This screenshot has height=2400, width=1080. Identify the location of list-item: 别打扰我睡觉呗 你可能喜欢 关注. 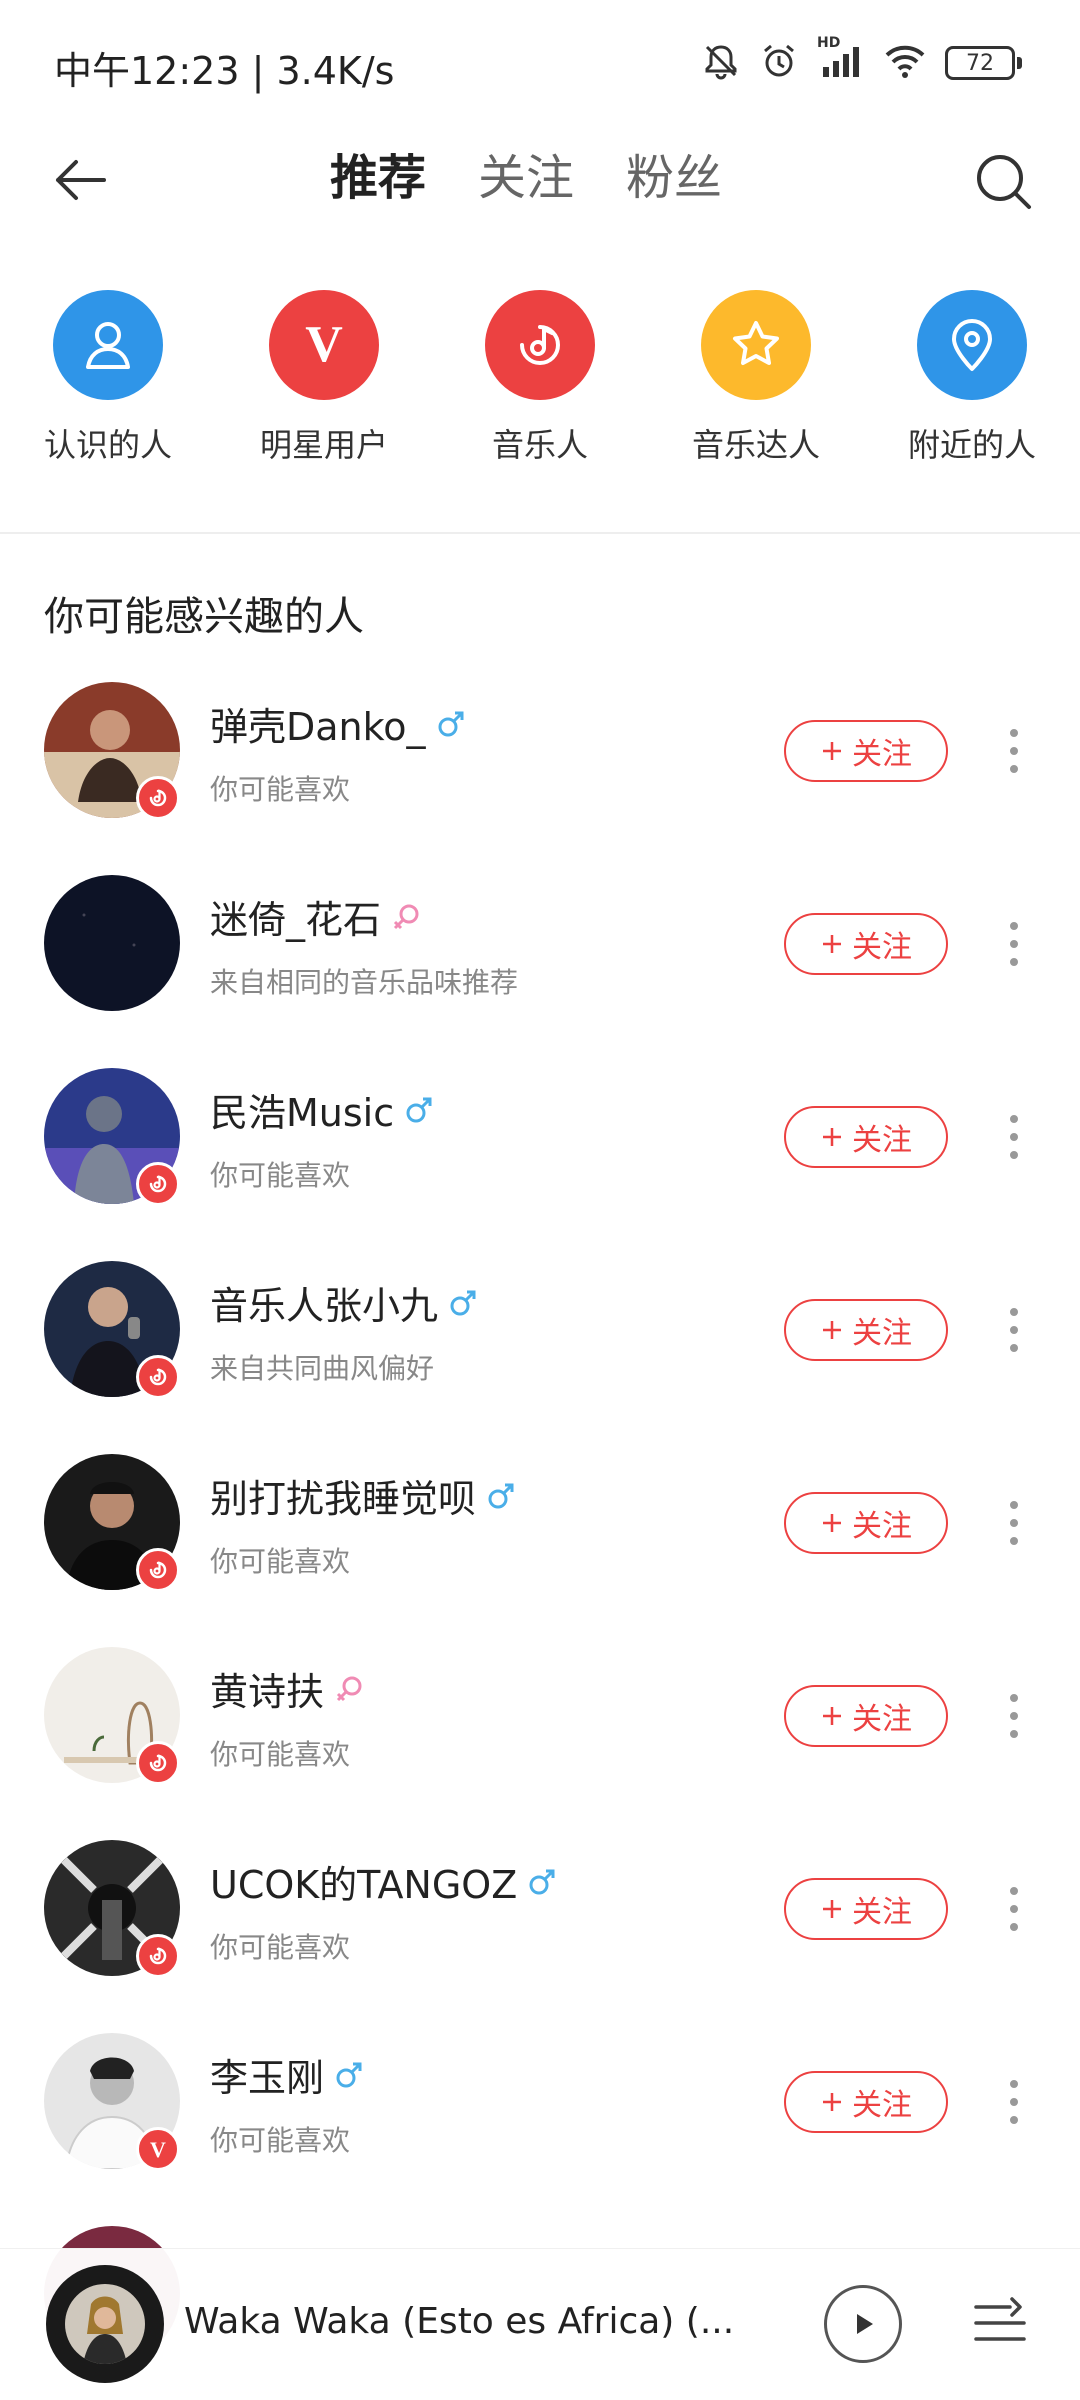
(540, 1544).